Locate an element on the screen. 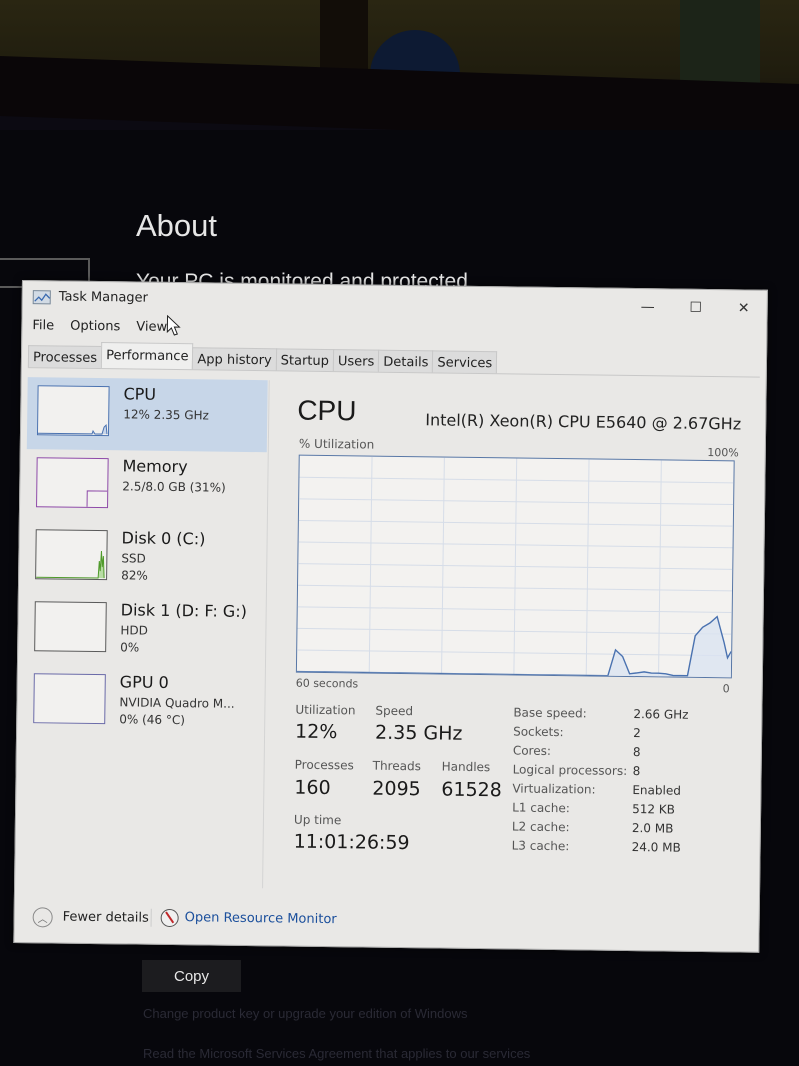 This screenshot has width=799, height=1066. close-icon: ✕ is located at coordinates (743, 308).